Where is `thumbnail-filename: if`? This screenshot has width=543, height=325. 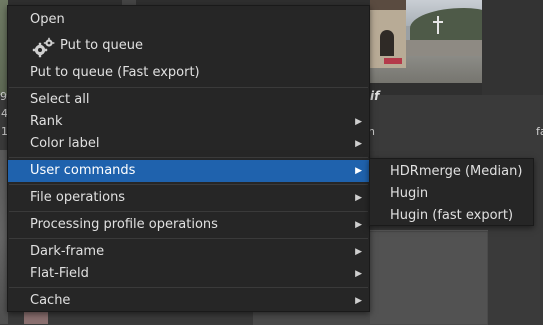 thumbnail-filename: if is located at coordinates (375, 96).